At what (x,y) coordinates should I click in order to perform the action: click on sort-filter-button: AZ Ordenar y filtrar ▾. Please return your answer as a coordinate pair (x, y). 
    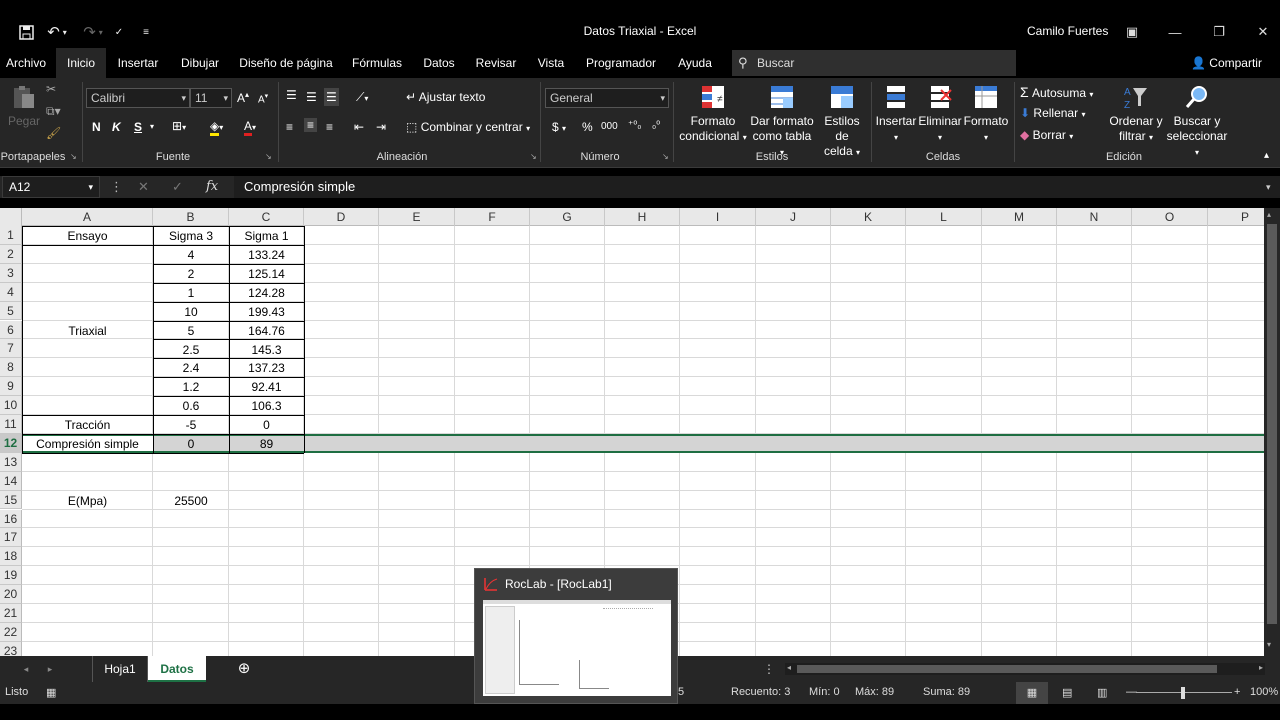
    Looking at the image, I should click on (1136, 114).